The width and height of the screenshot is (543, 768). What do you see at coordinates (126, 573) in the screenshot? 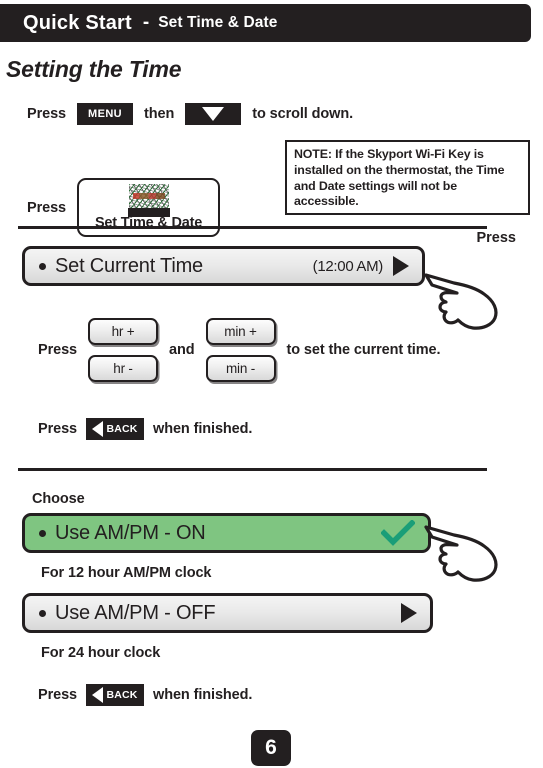
I see `caption-12-hour: For 12 hour AM/PM clock` at bounding box center [126, 573].